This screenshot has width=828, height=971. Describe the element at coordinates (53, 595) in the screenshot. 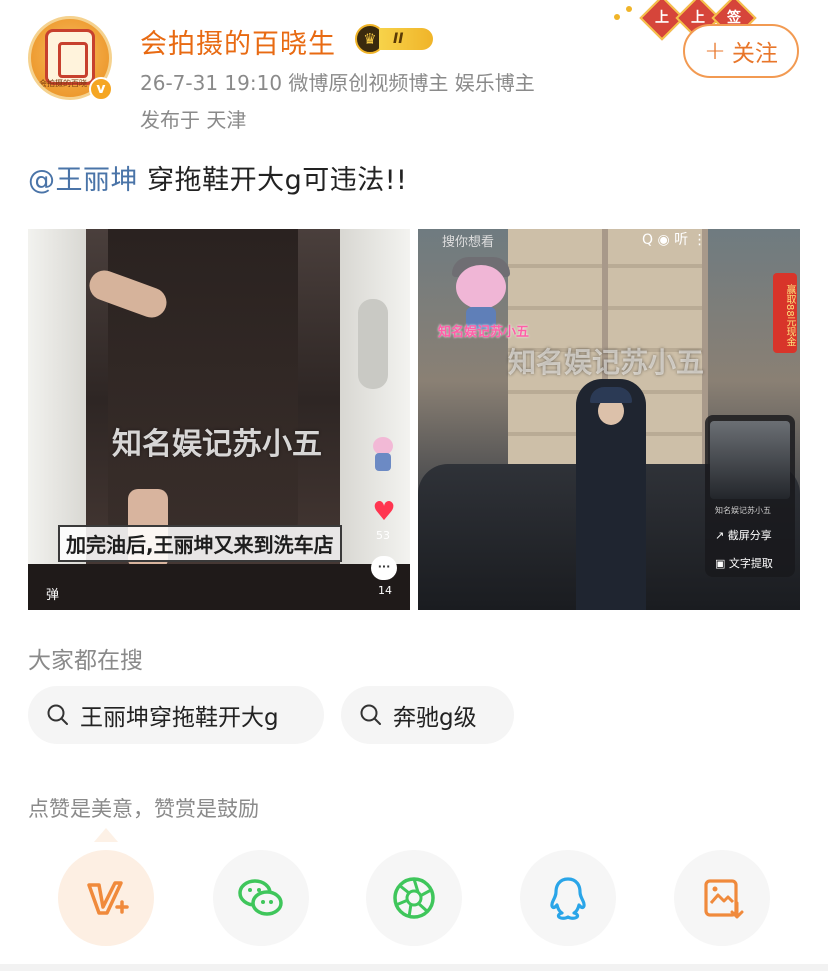

I see `danmu-icon: 弹` at that location.